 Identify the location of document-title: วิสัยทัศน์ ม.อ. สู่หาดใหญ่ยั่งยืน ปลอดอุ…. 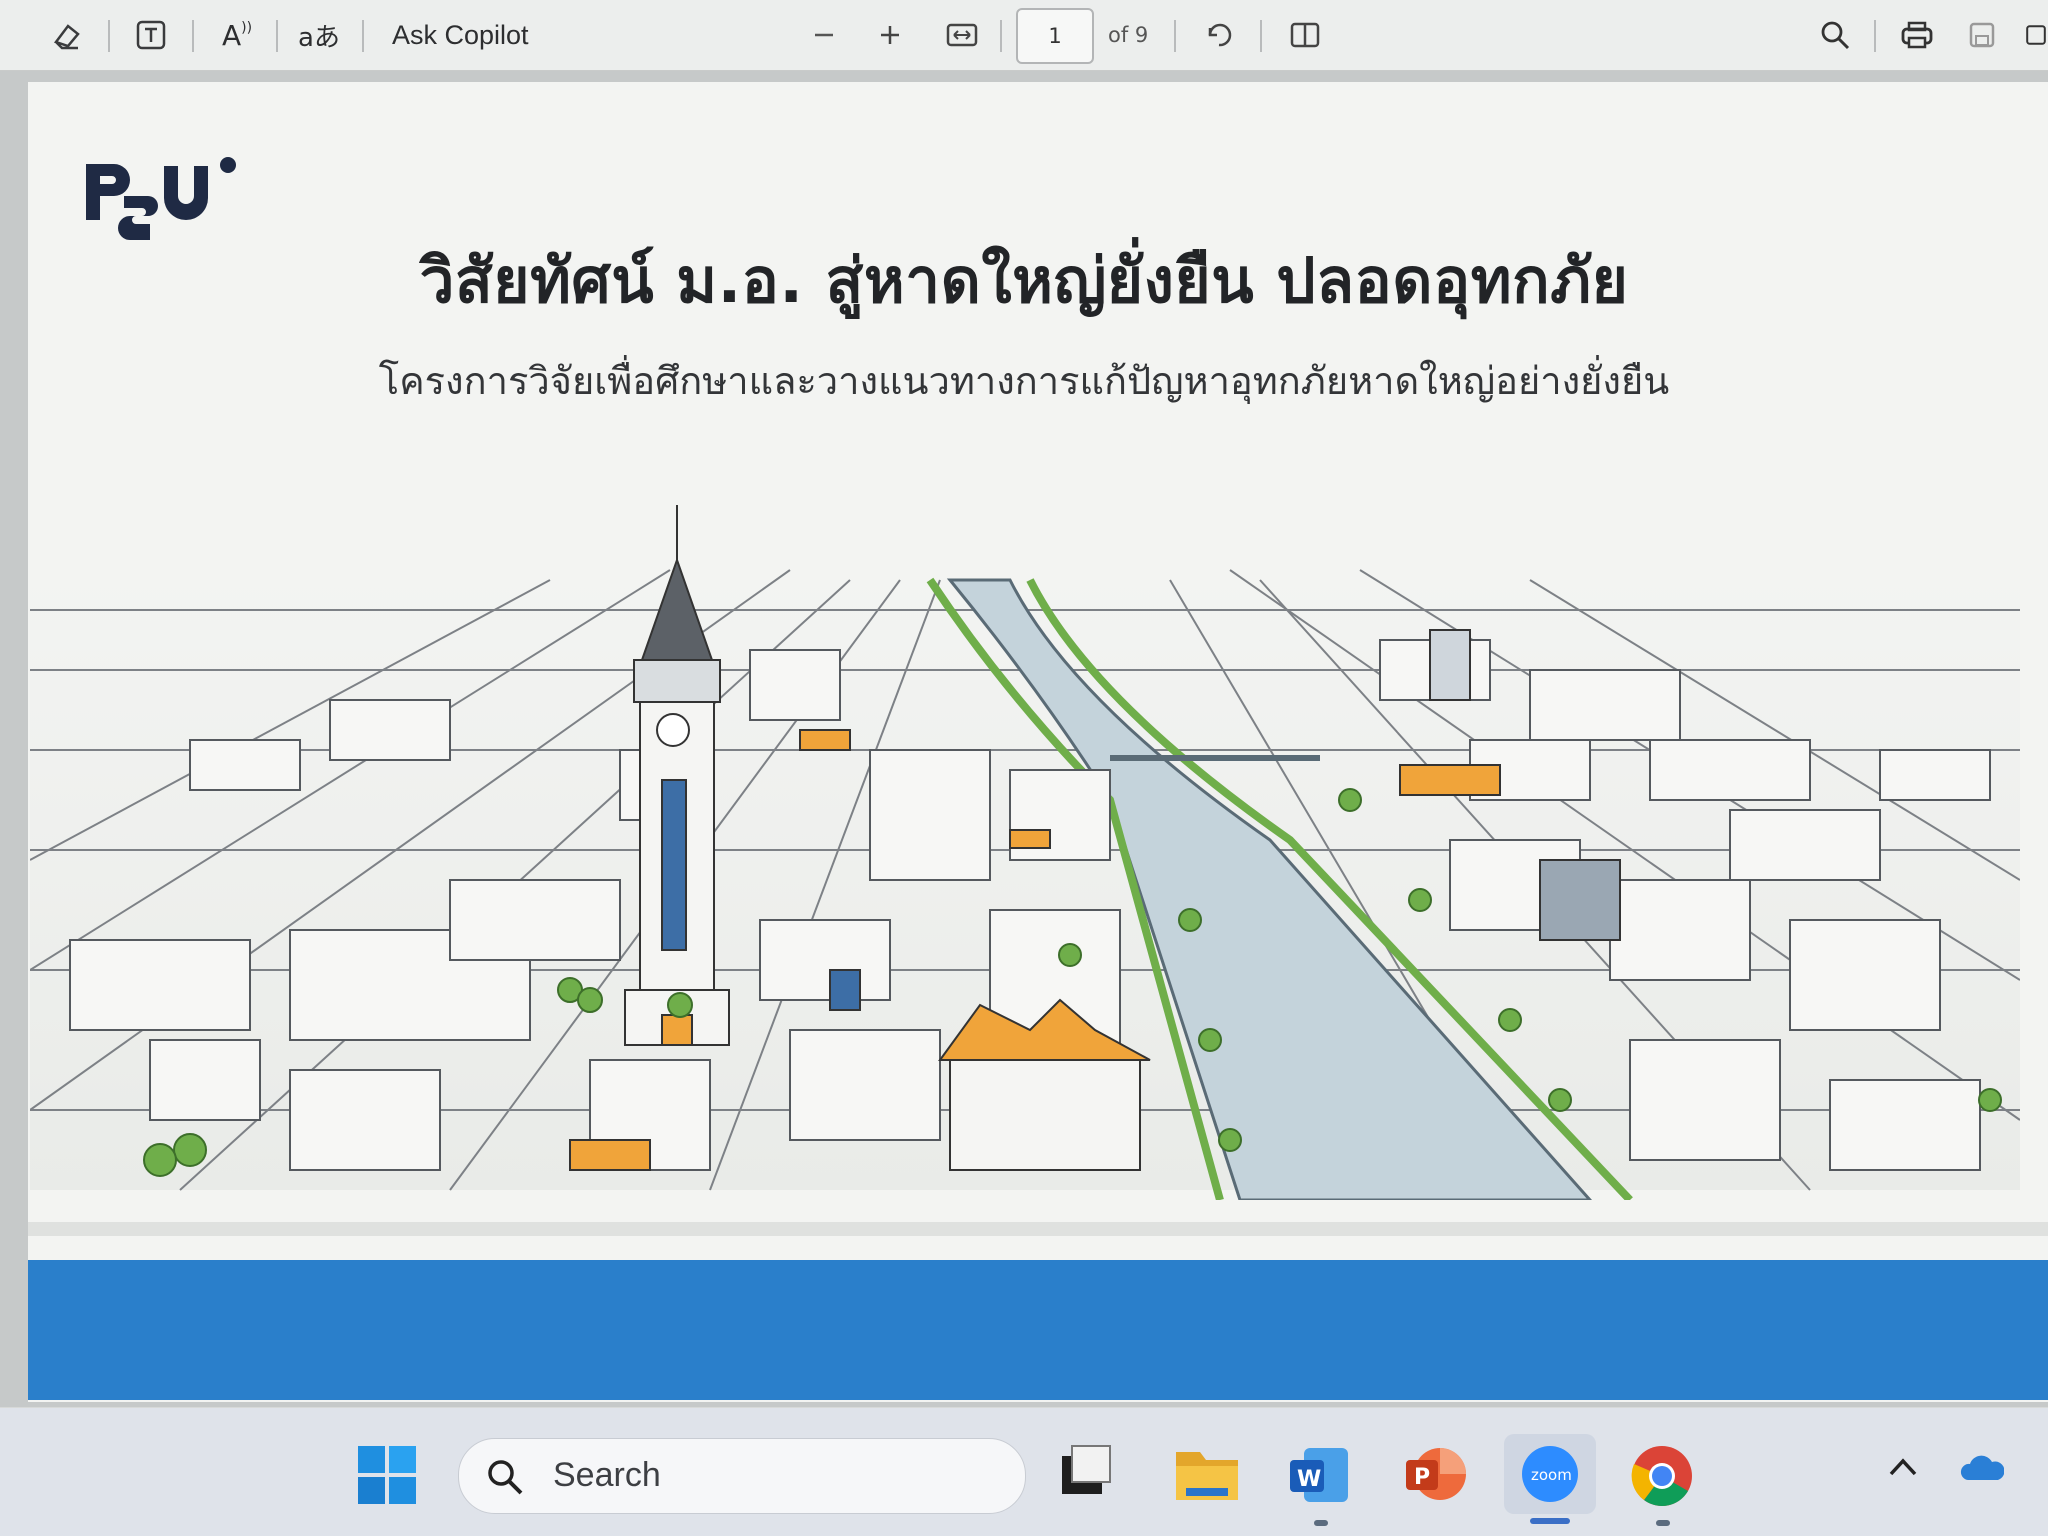
(1024, 280).